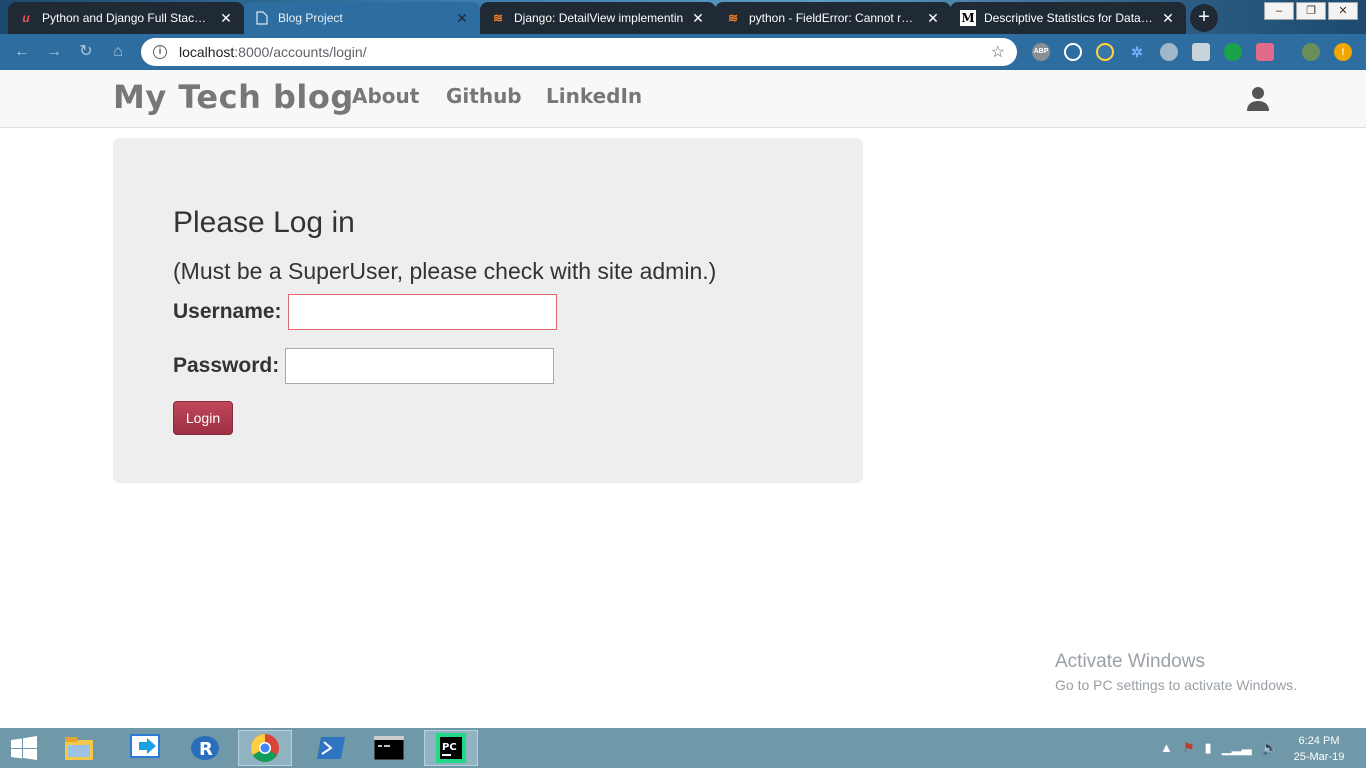 The width and height of the screenshot is (1366, 768). Describe the element at coordinates (1130, 661) in the screenshot. I see `watermark-title: Activate Windows` at that location.